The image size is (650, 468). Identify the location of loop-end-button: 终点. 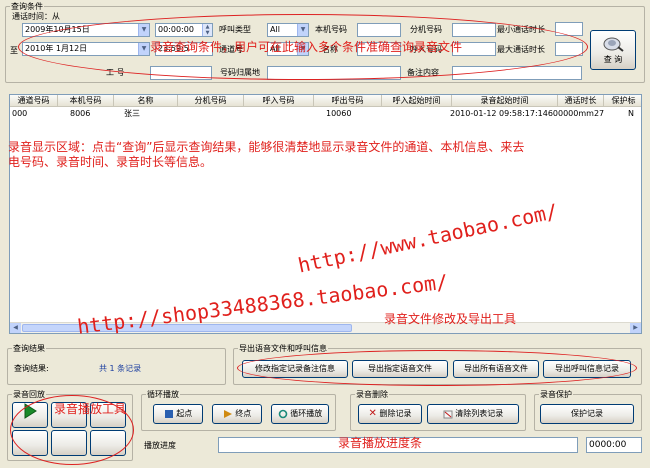
(237, 414).